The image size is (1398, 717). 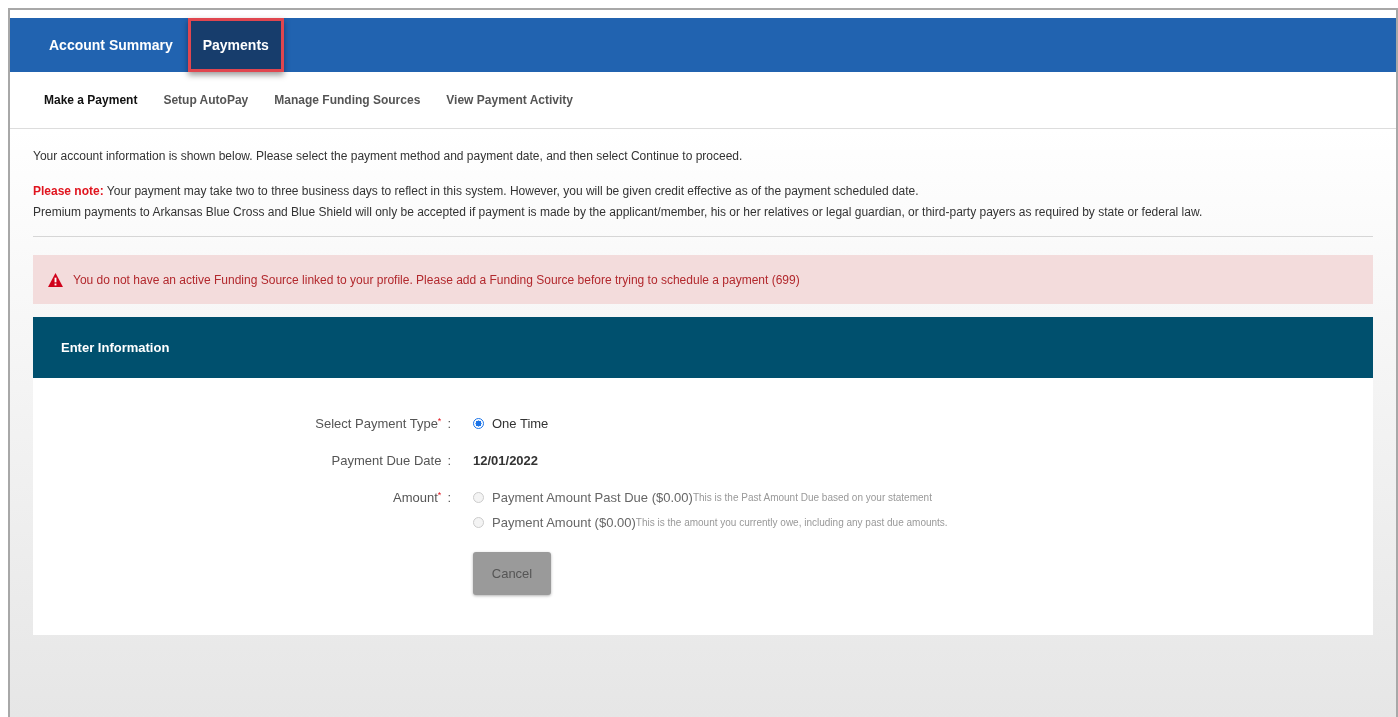 What do you see at coordinates (388, 156) in the screenshot?
I see `intro-text: Your account information is shown below. Please select the payment method and payment date, and then select Continue to proceed.` at bounding box center [388, 156].